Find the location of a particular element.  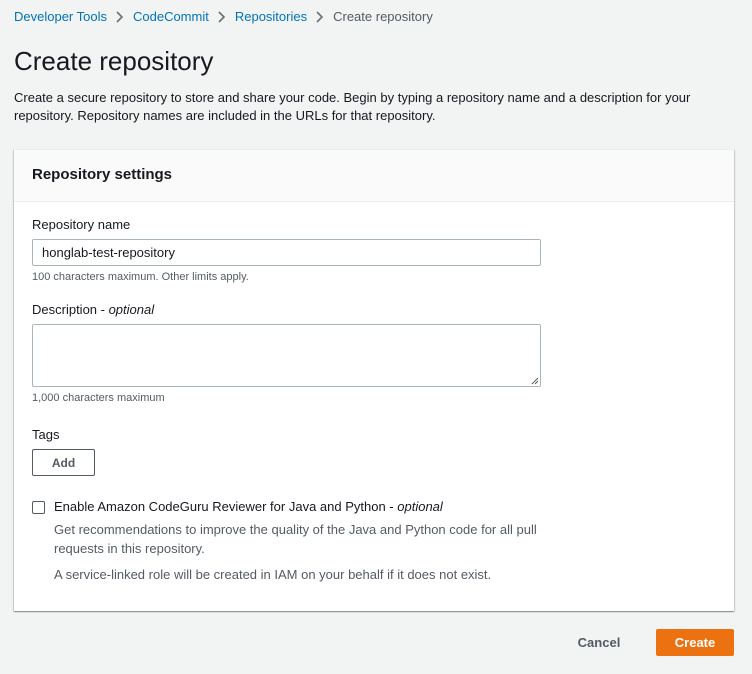

tags-label: Tags is located at coordinates (46, 434).